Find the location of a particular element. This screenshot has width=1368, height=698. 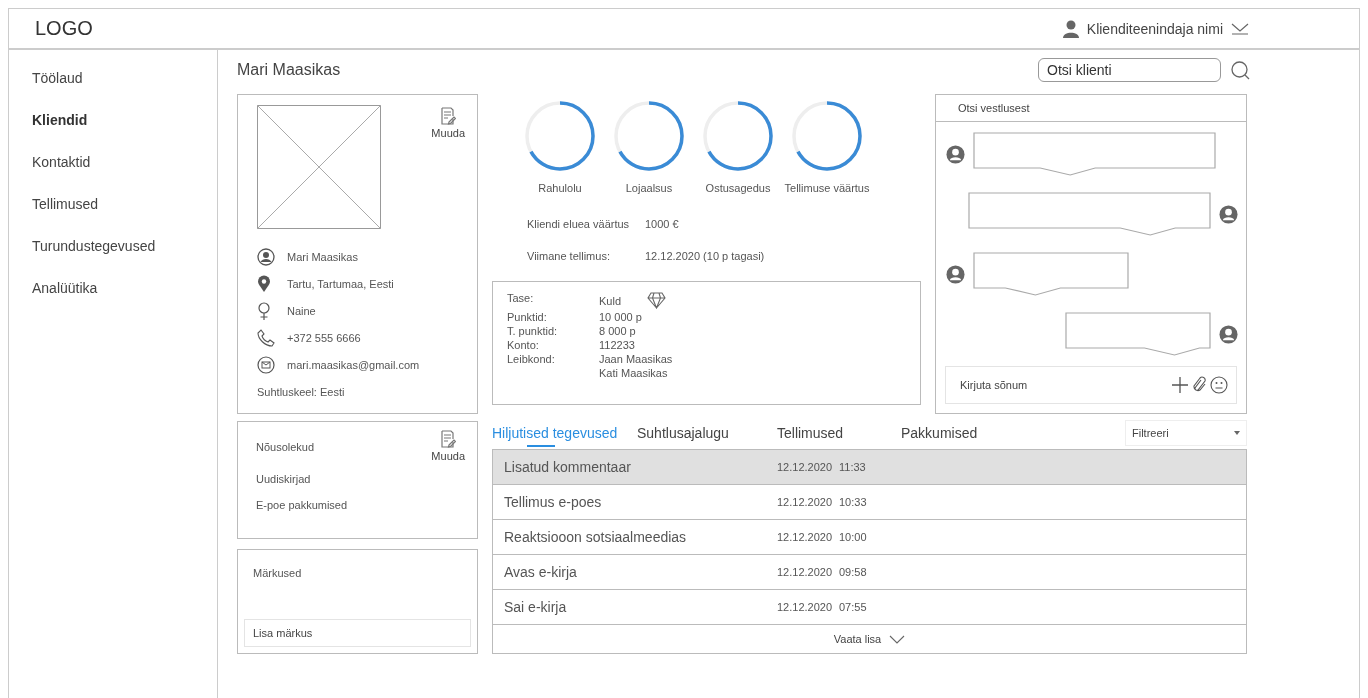

tab: Tellimused is located at coordinates (839, 437).